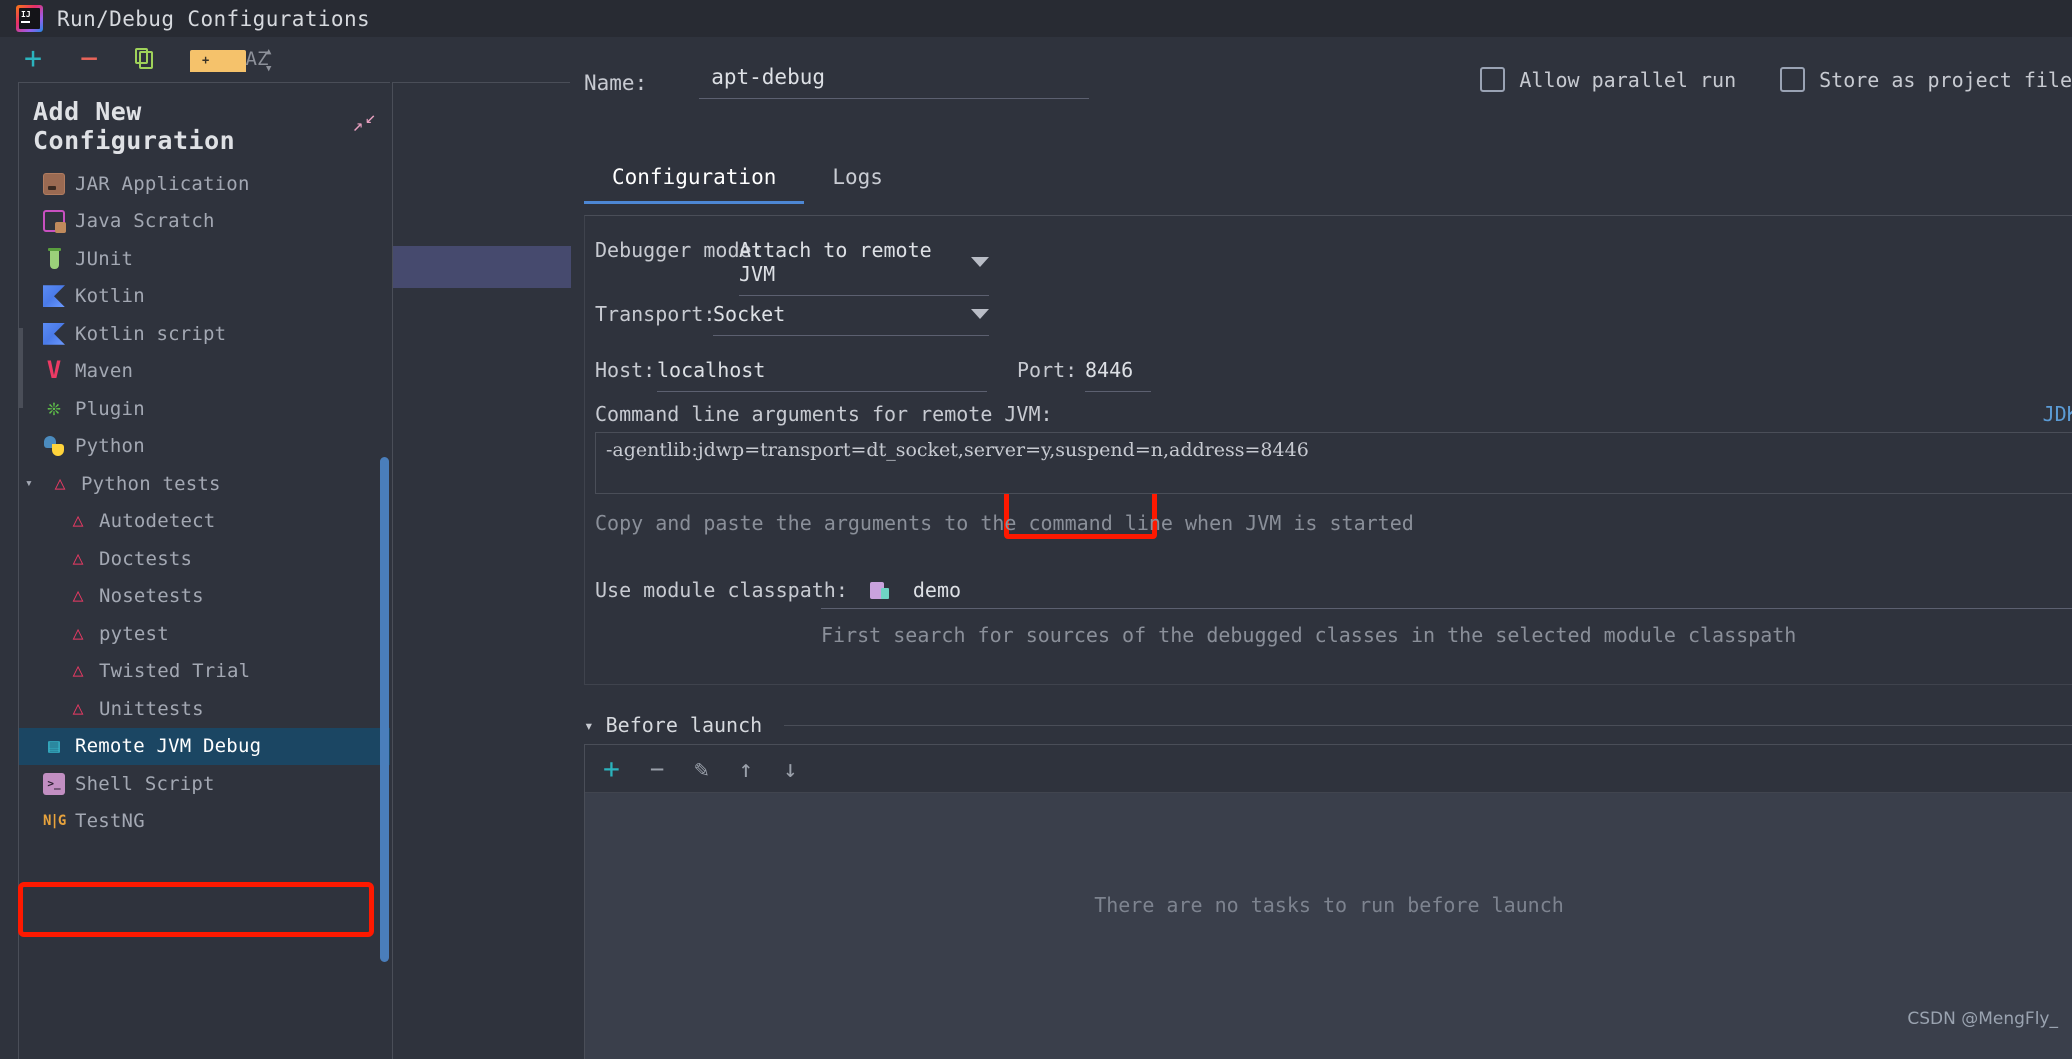 This screenshot has width=2072, height=1059. I want to click on maven-icon: V, so click(54, 370).